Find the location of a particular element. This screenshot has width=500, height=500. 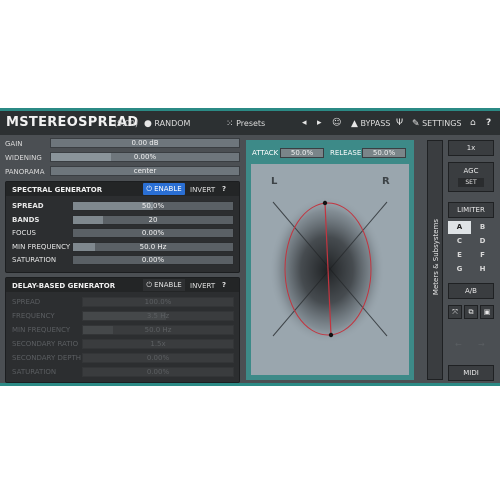

ab-button: A/B is located at coordinates (471, 291).